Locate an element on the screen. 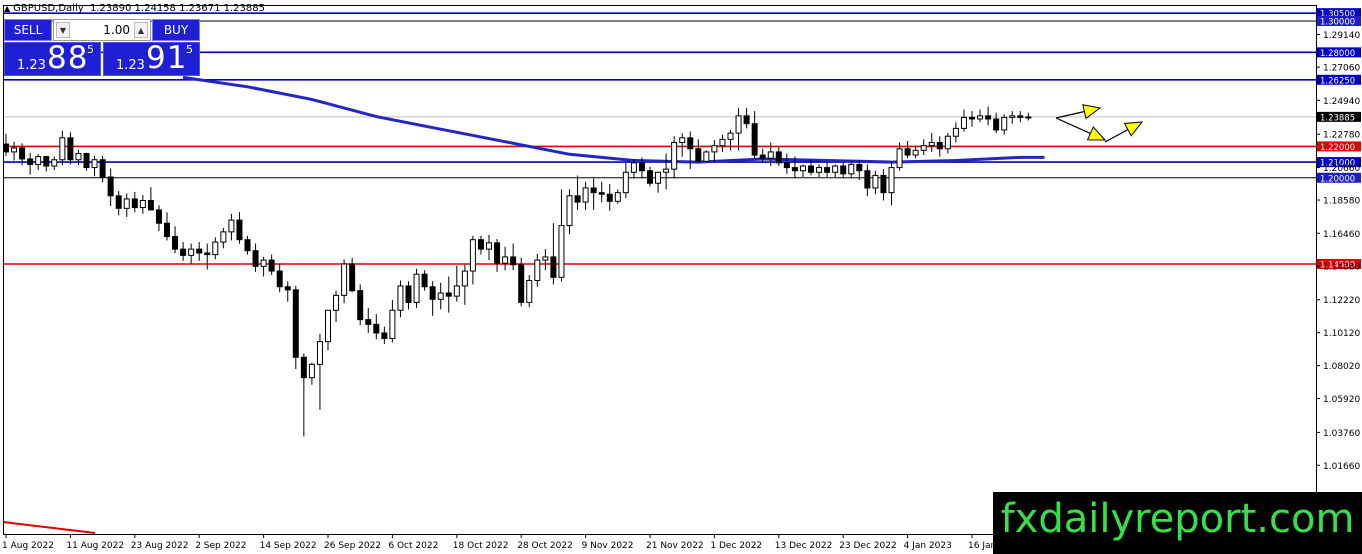  y-tick-label: 1.20660 is located at coordinates (1341, 169).